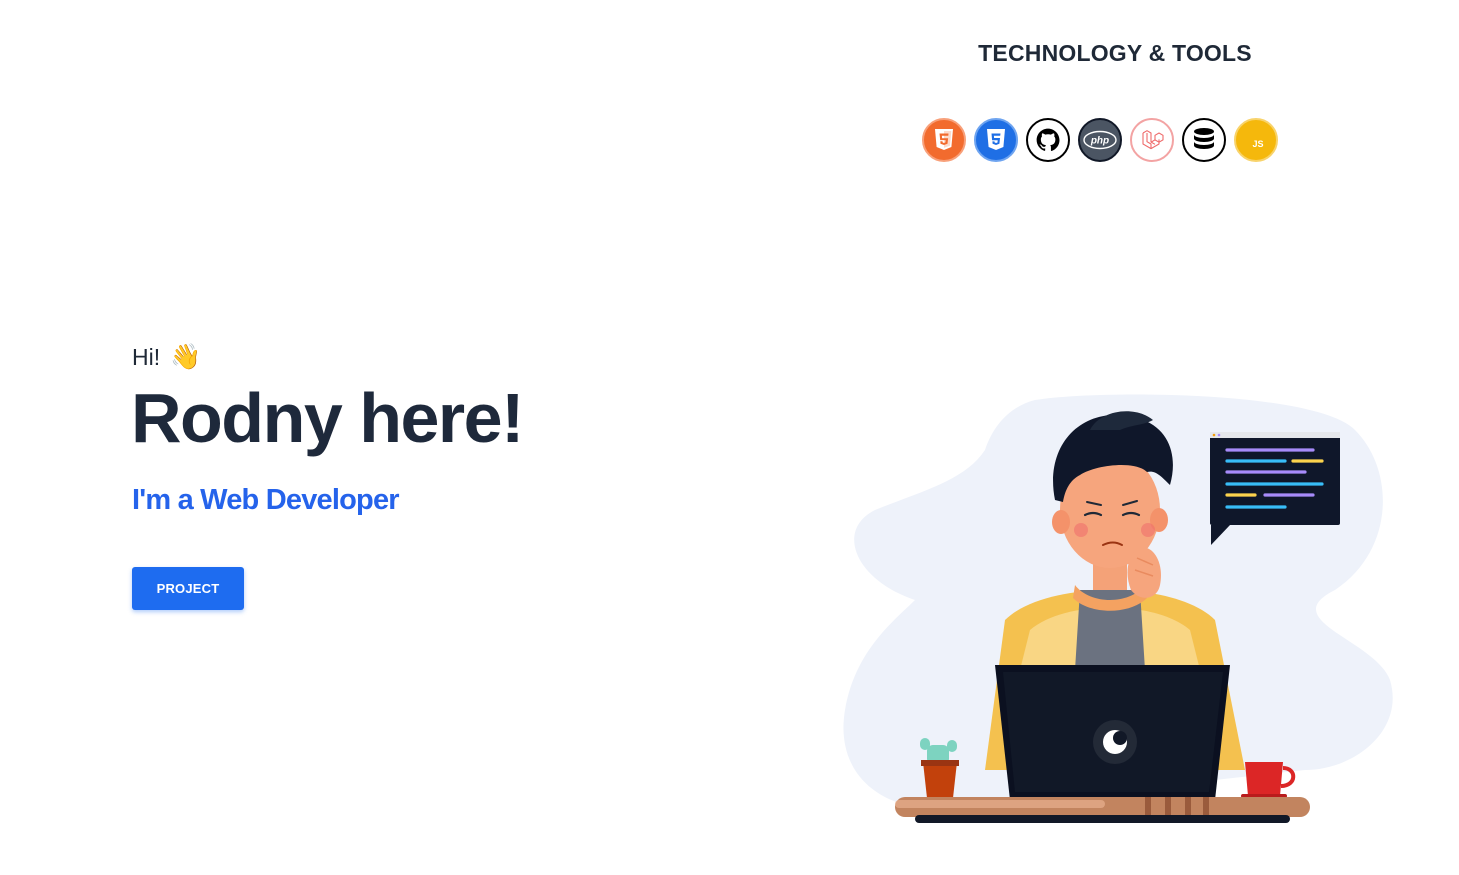 The image size is (1459, 875). I want to click on role-subtitle: I'm a Web Developer, so click(266, 500).